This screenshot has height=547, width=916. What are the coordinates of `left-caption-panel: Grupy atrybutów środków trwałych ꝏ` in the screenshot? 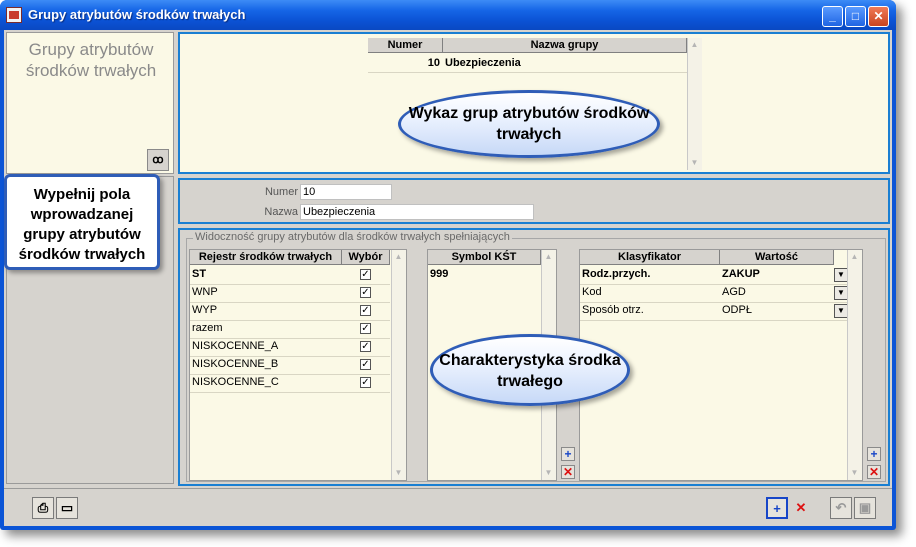 It's located at (90, 103).